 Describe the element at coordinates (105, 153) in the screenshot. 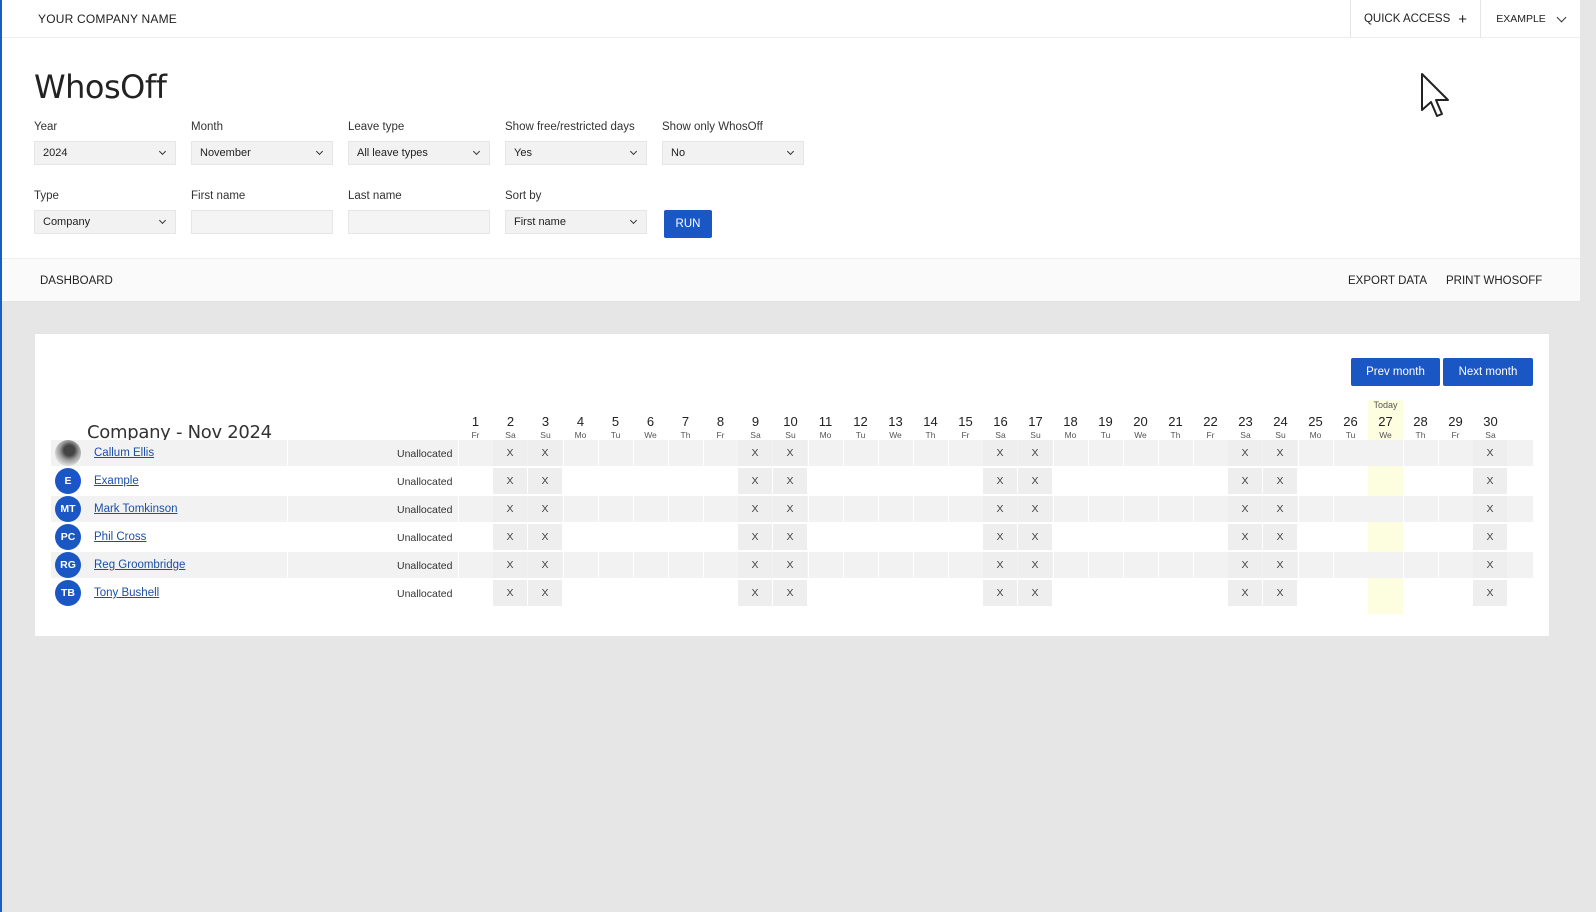

I see `year-select: 2024` at that location.